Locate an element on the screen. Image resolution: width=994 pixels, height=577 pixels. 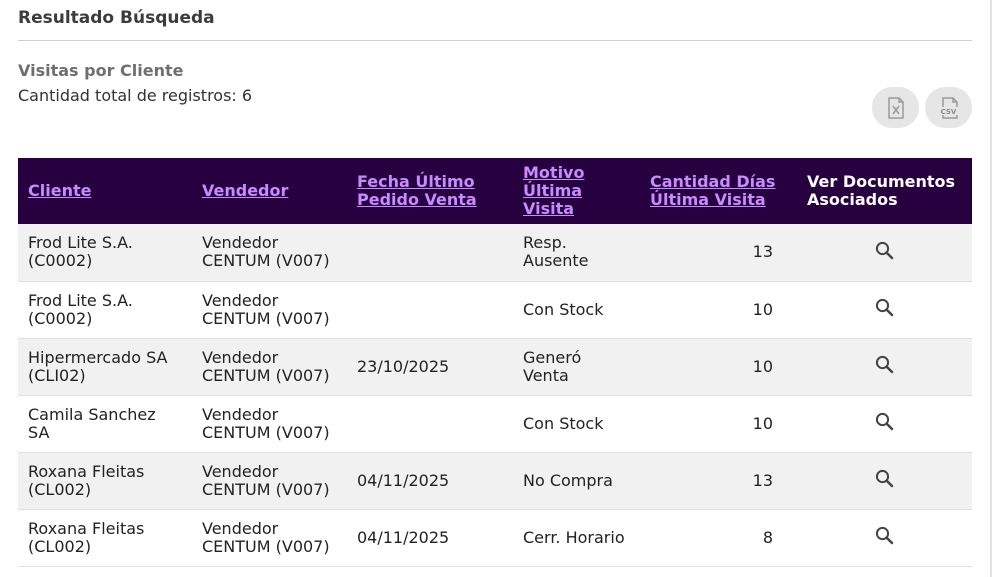
column-header-cliente: Cliente is located at coordinates (105, 191).